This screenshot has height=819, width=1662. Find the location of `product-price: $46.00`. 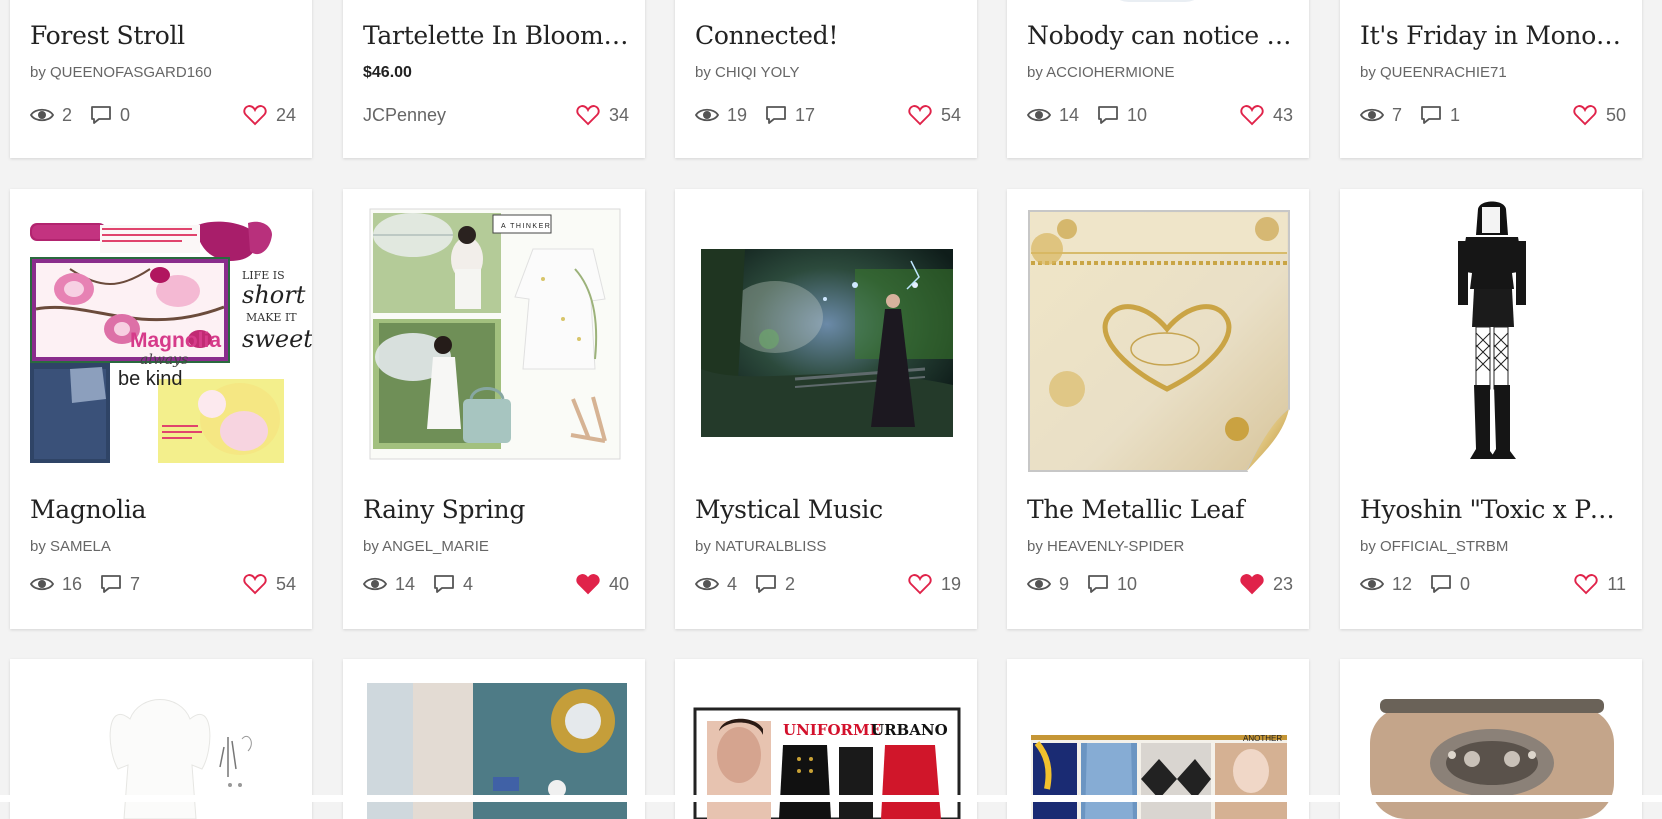

product-price: $46.00 is located at coordinates (387, 72).